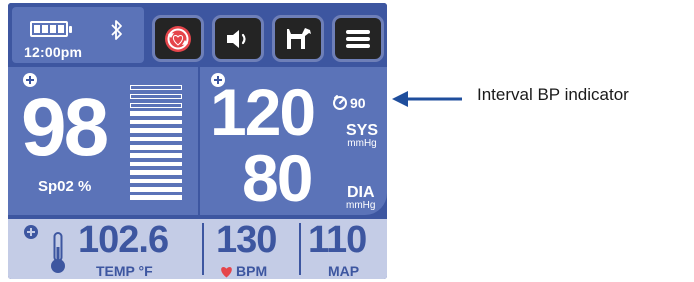 This screenshot has width=694, height=282. What do you see at coordinates (226, 272) in the screenshot?
I see `heart-icon` at bounding box center [226, 272].